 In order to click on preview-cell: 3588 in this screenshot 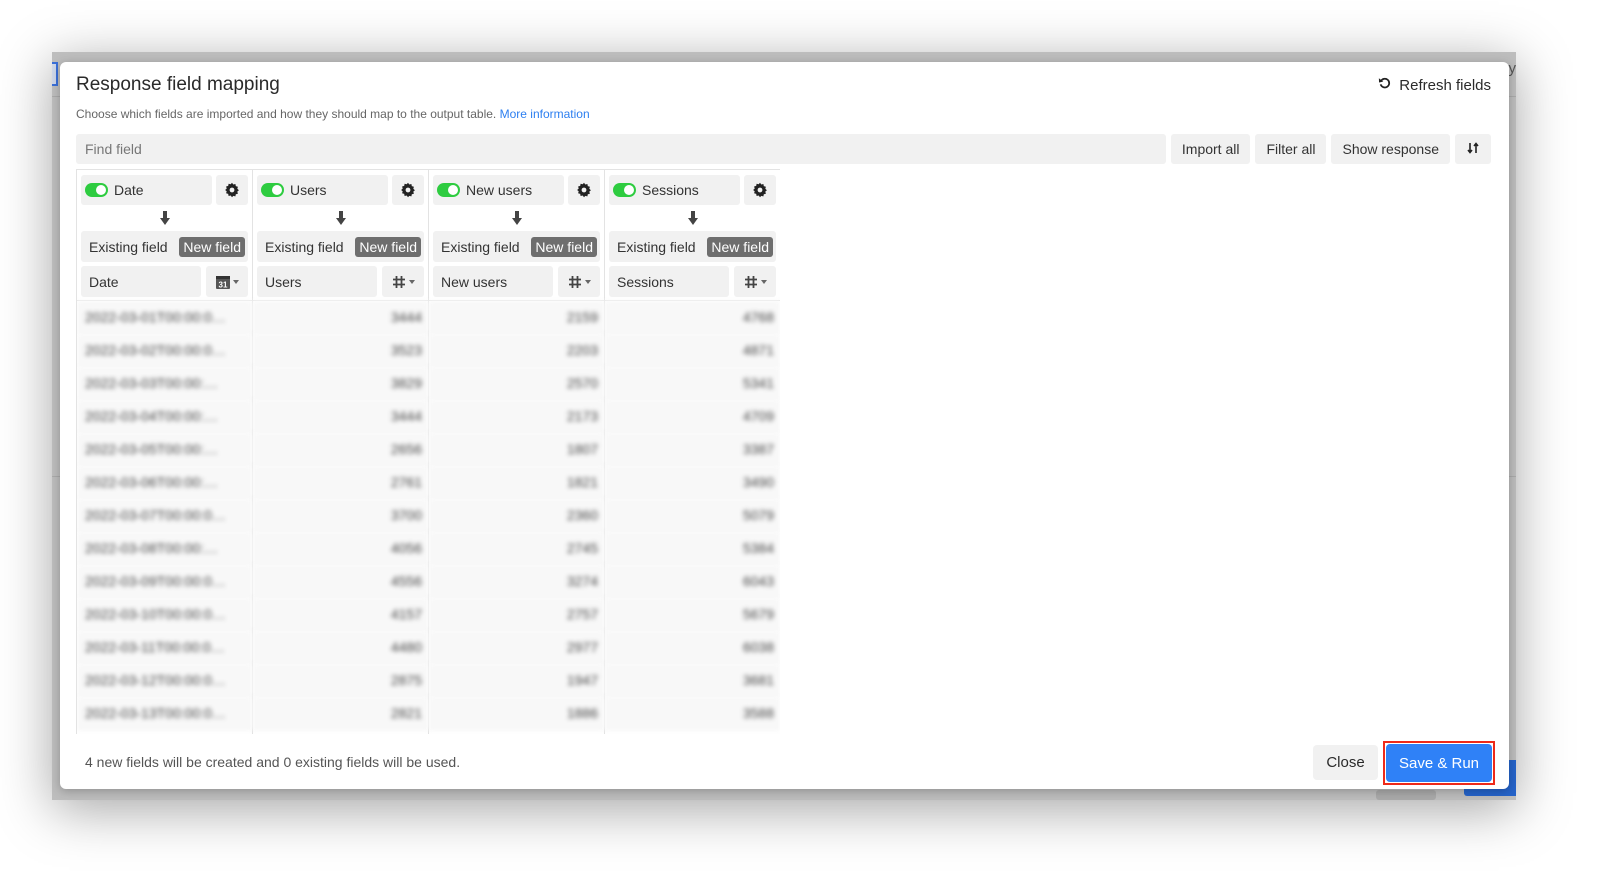, I will do `click(692, 713)`.